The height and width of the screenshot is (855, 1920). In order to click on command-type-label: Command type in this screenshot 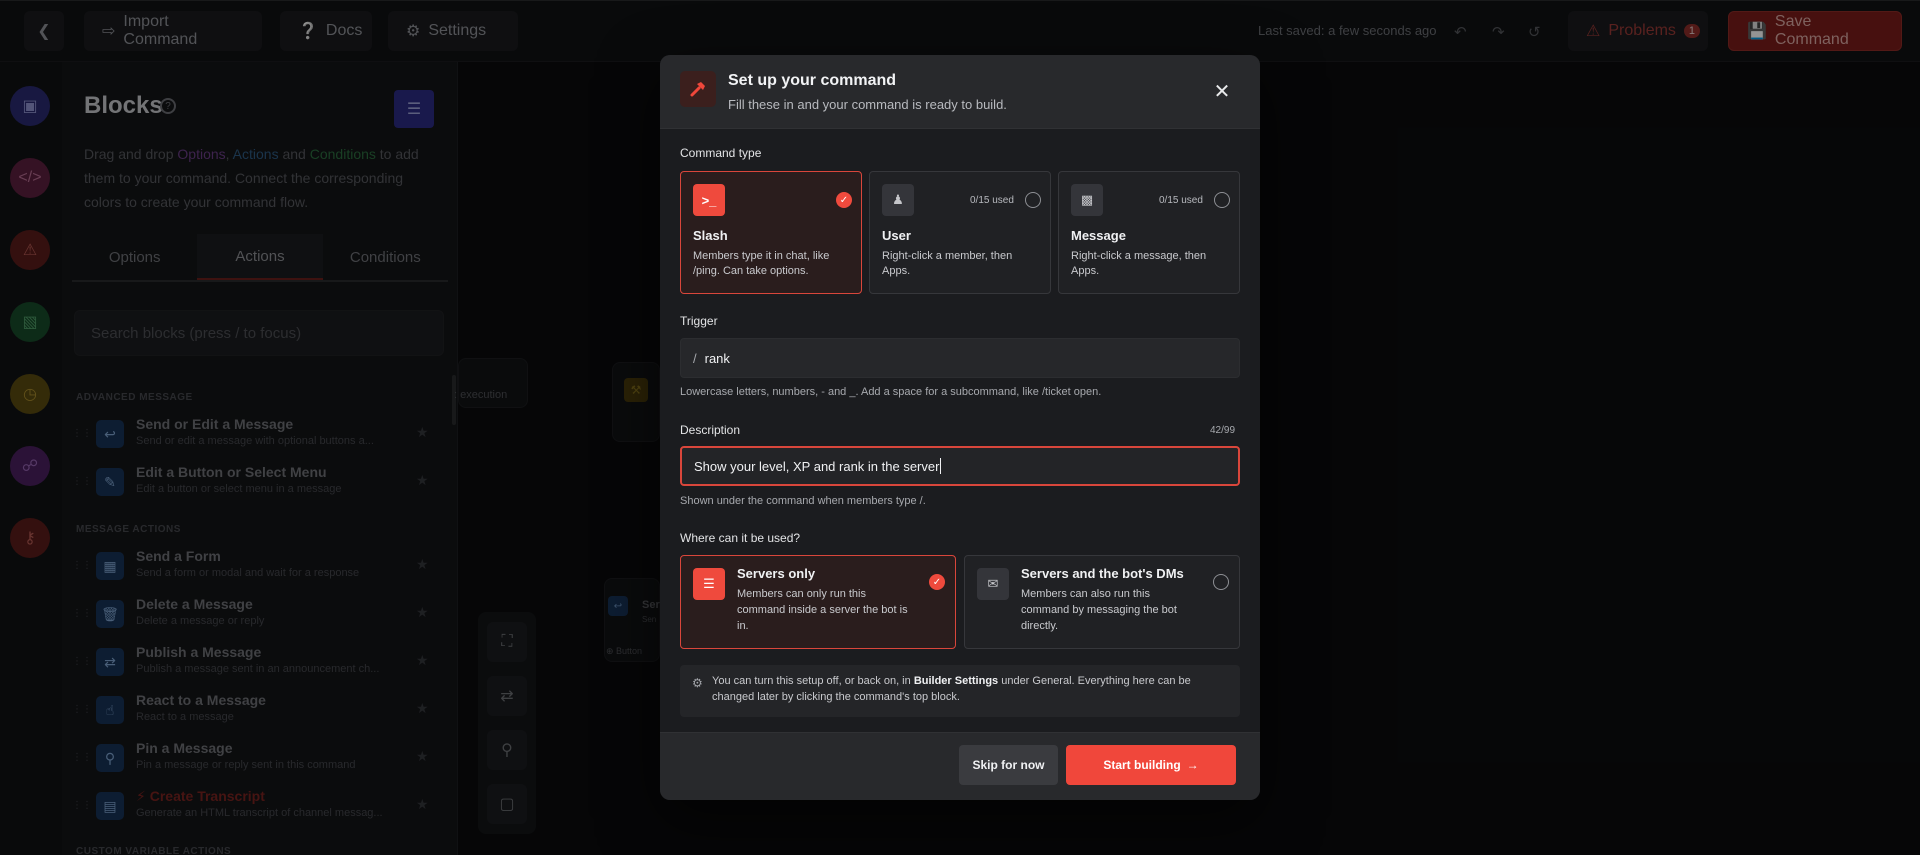, I will do `click(721, 153)`.